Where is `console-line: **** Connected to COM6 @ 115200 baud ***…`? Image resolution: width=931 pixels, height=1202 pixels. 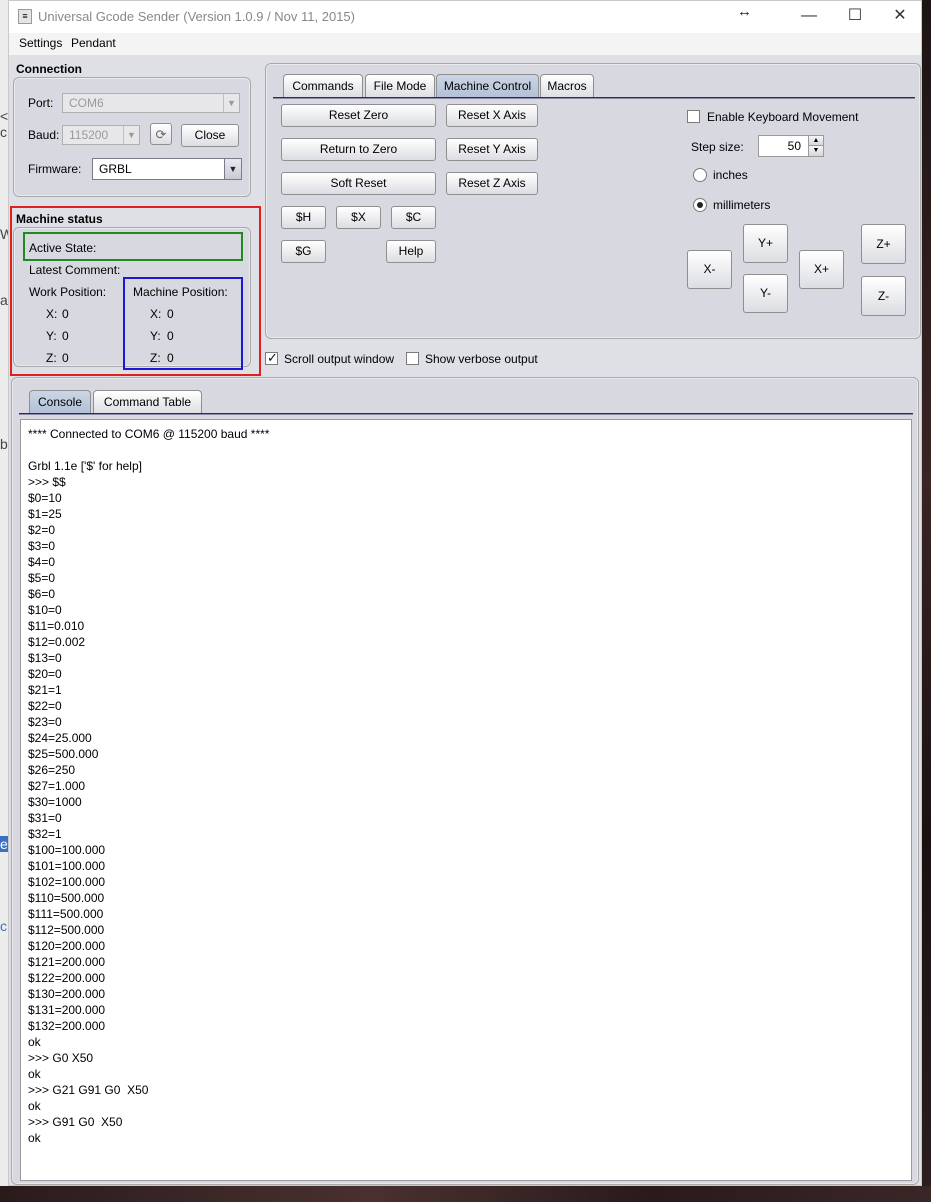 console-line: **** Connected to COM6 @ 115200 baud ***… is located at coordinates (149, 434).